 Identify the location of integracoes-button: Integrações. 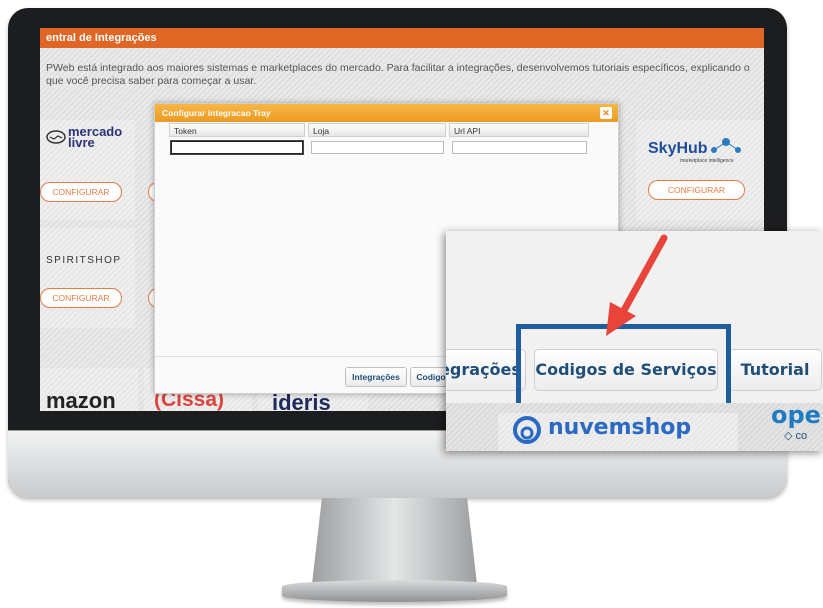
(376, 377).